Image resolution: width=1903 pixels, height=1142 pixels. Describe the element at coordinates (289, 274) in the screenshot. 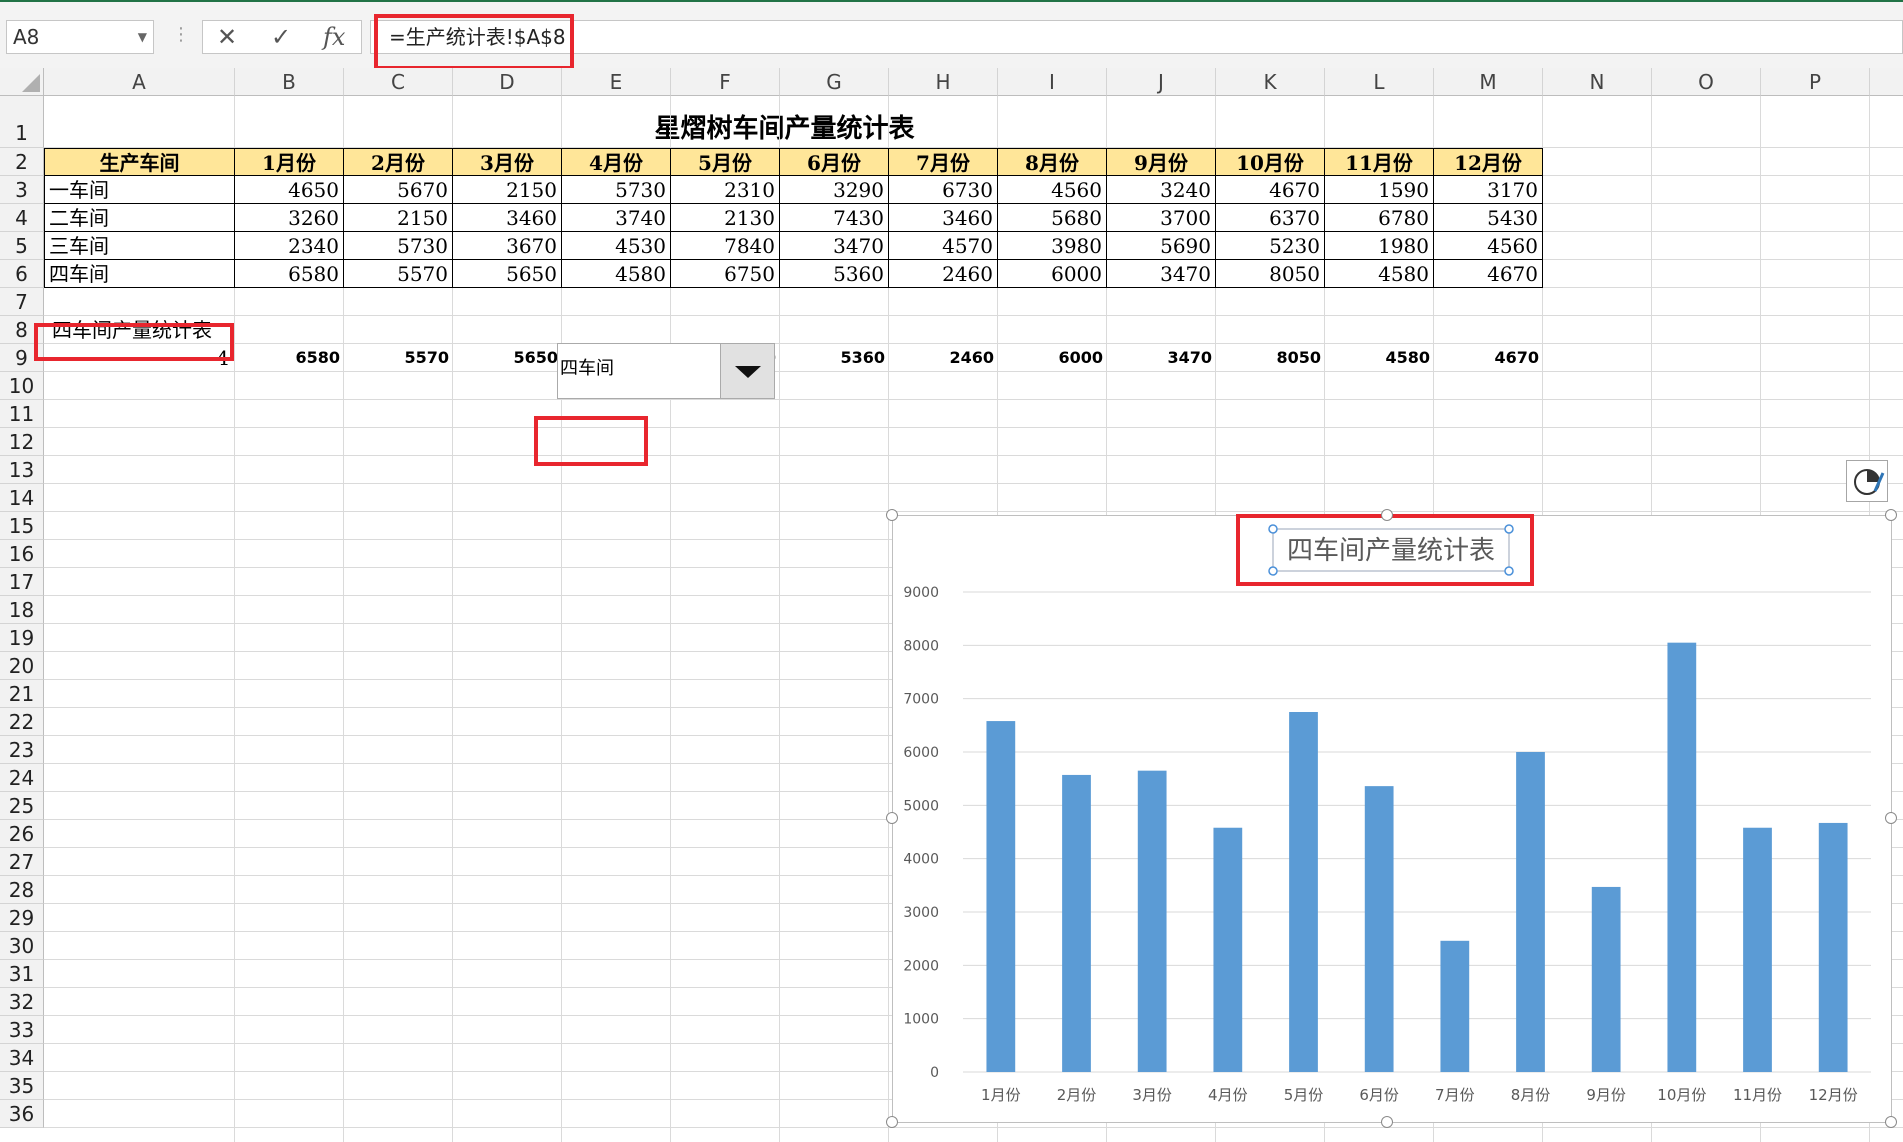

I see `data-cell: 6580` at that location.